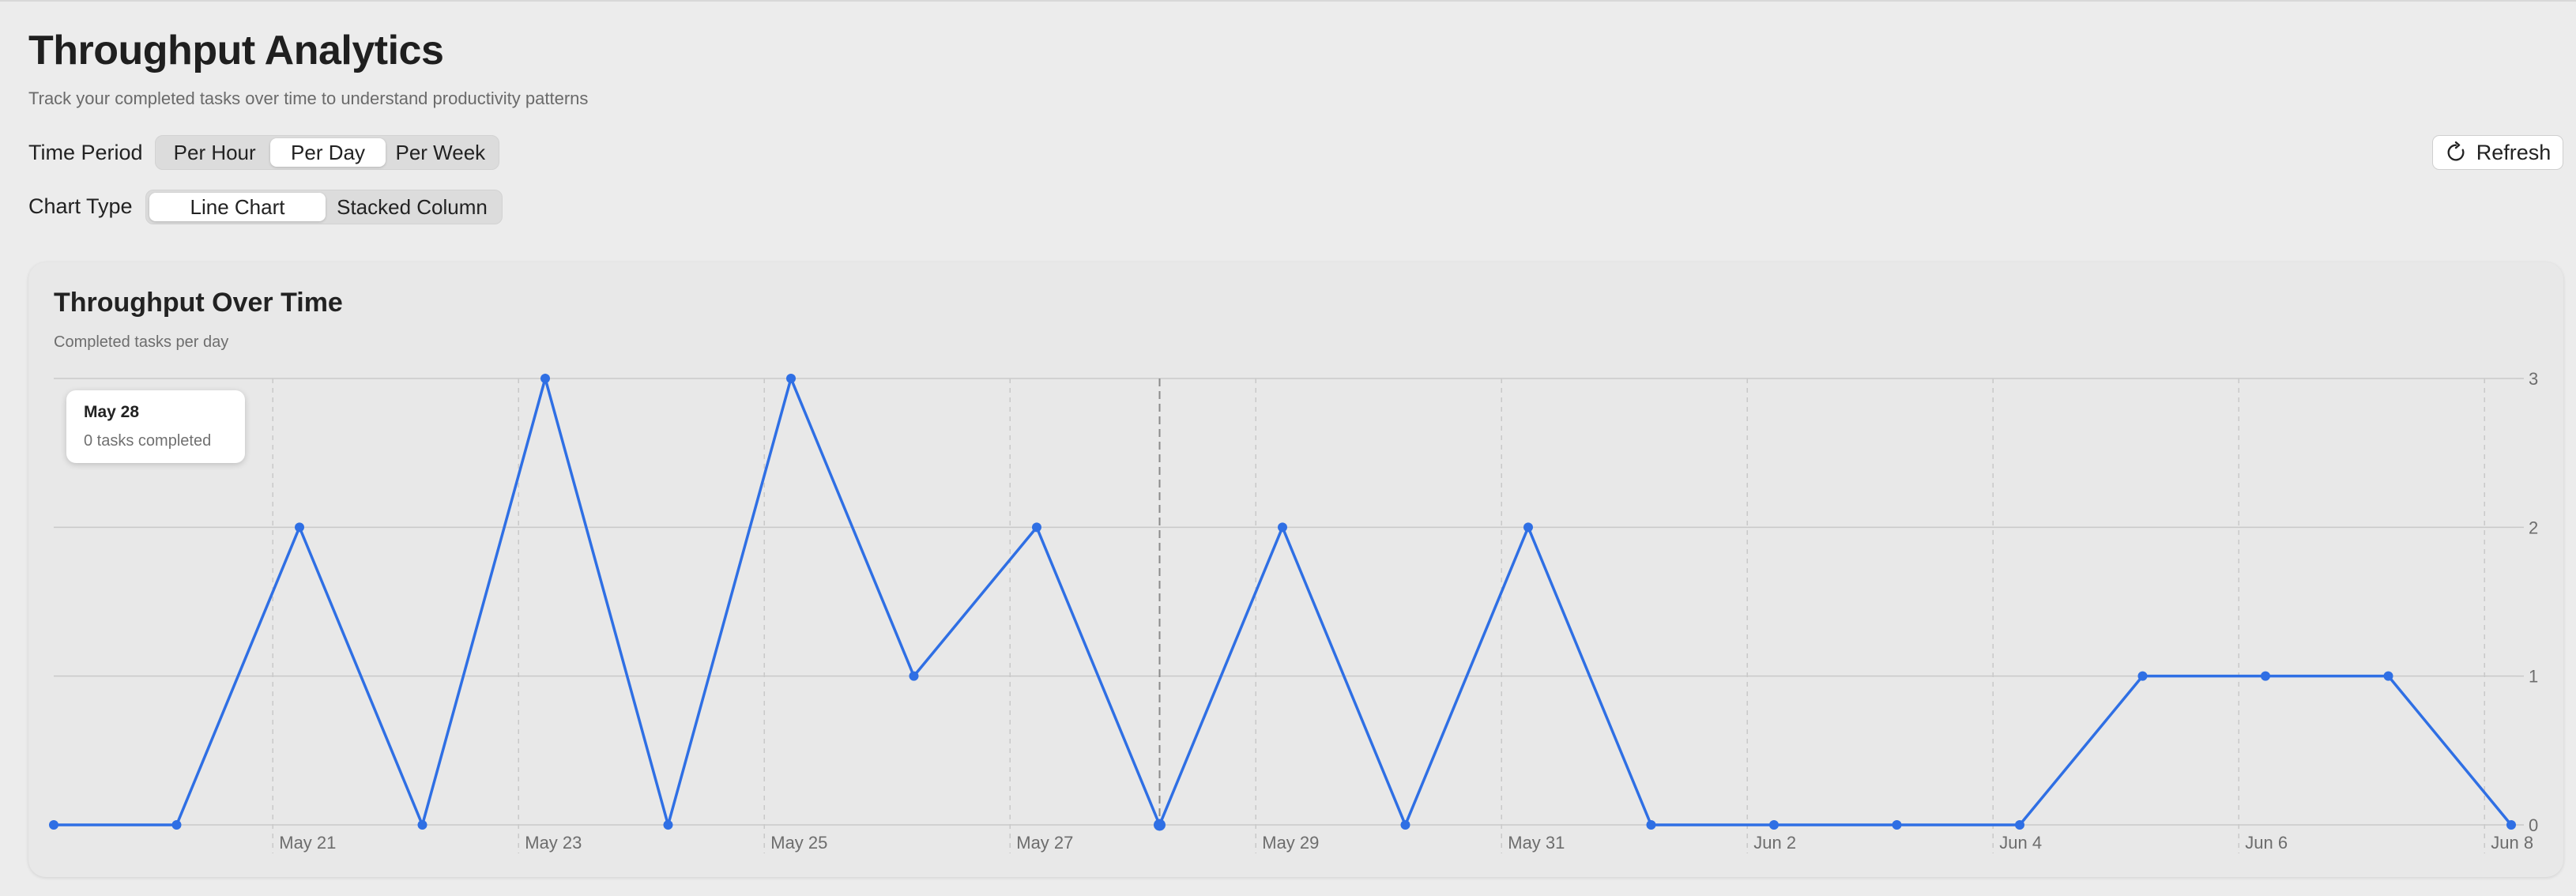 This screenshot has height=896, width=2576. I want to click on x-tick-label: May 31, so click(1536, 843).